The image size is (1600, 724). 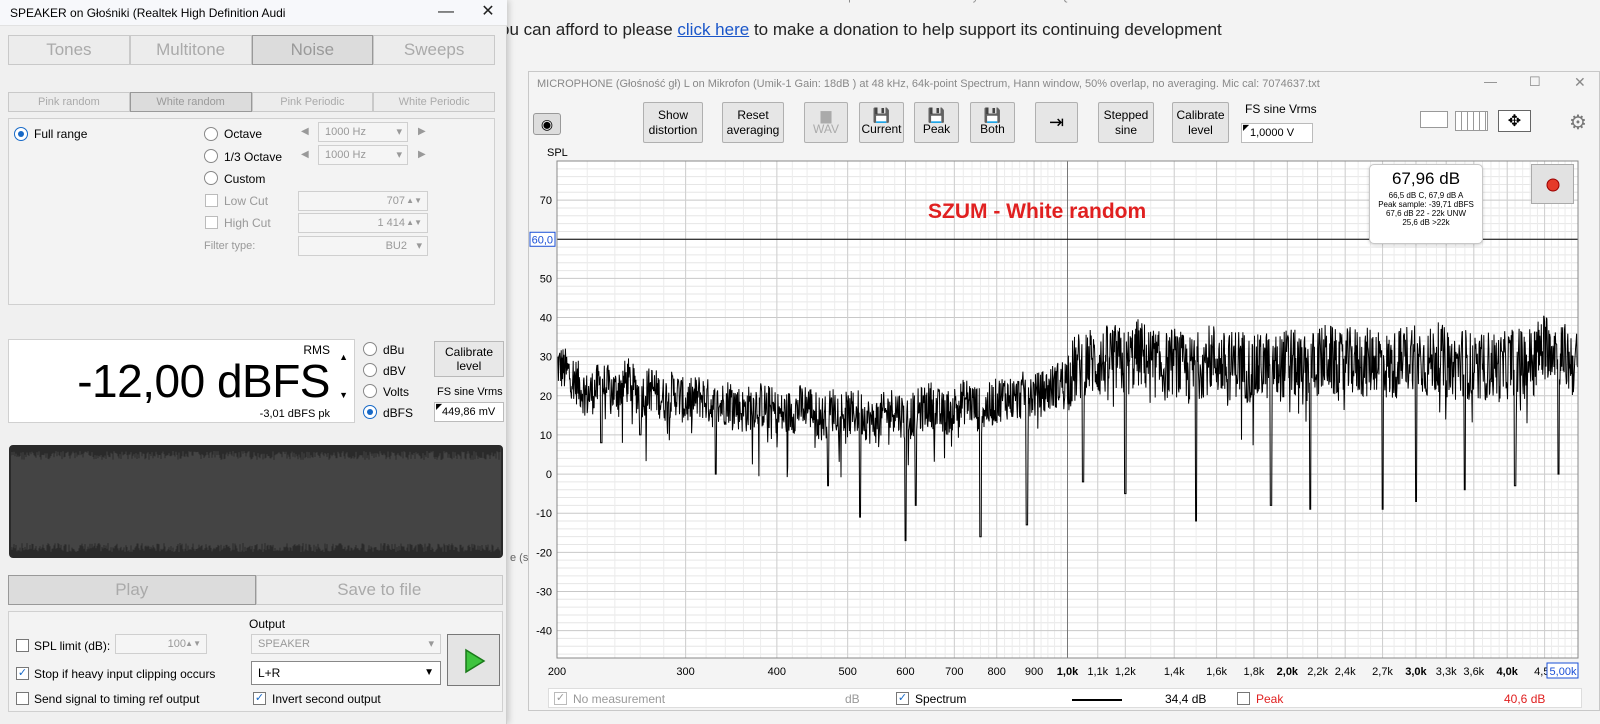 I want to click on plot-annotation: SZUM - White random, so click(x=1037, y=211).